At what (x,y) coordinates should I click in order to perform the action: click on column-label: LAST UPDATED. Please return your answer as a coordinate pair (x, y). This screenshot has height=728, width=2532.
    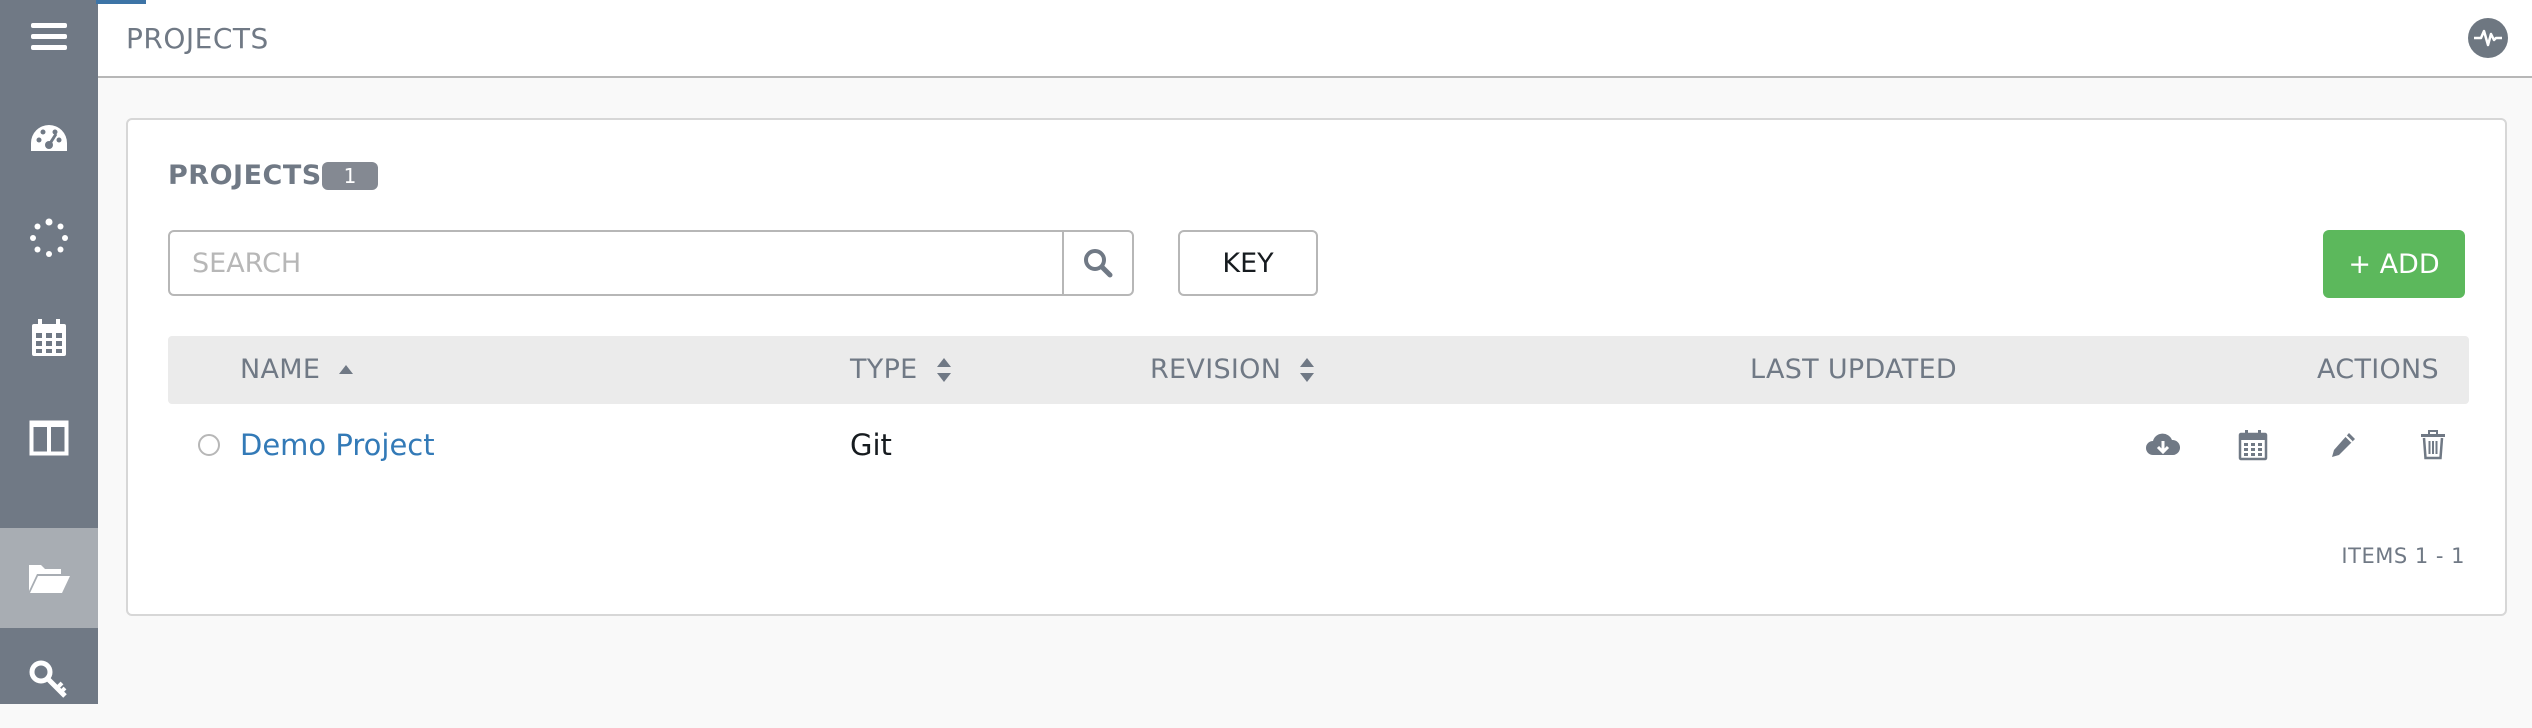
    Looking at the image, I should click on (1854, 369).